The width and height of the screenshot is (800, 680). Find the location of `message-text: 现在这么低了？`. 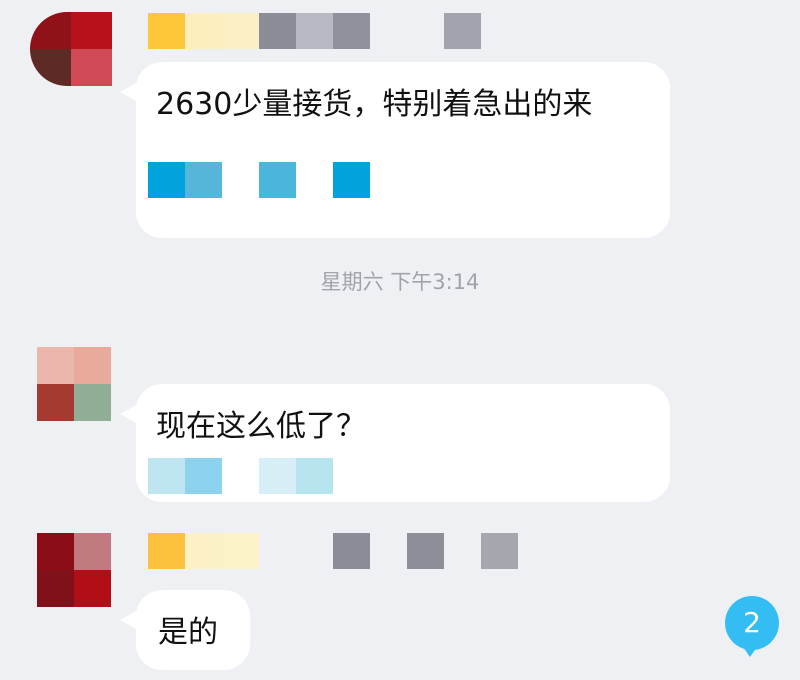

message-text: 现在这么低了？ is located at coordinates (261, 426).